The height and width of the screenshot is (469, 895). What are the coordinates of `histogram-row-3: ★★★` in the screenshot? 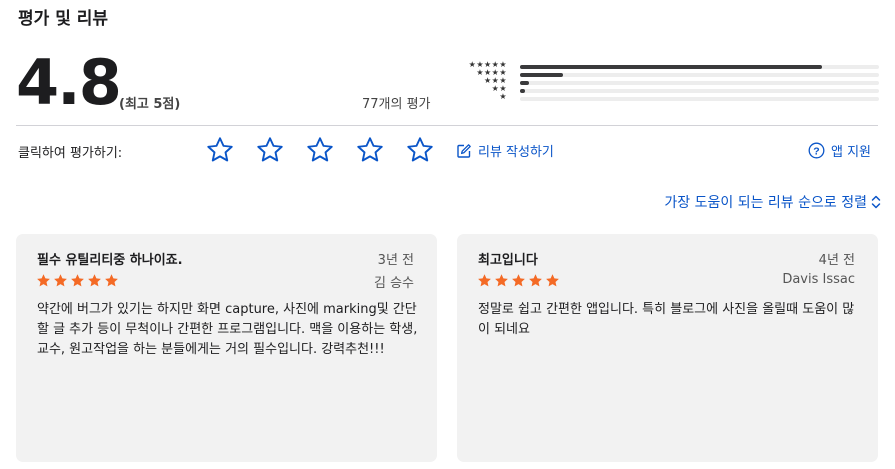 It's located at (667, 81).